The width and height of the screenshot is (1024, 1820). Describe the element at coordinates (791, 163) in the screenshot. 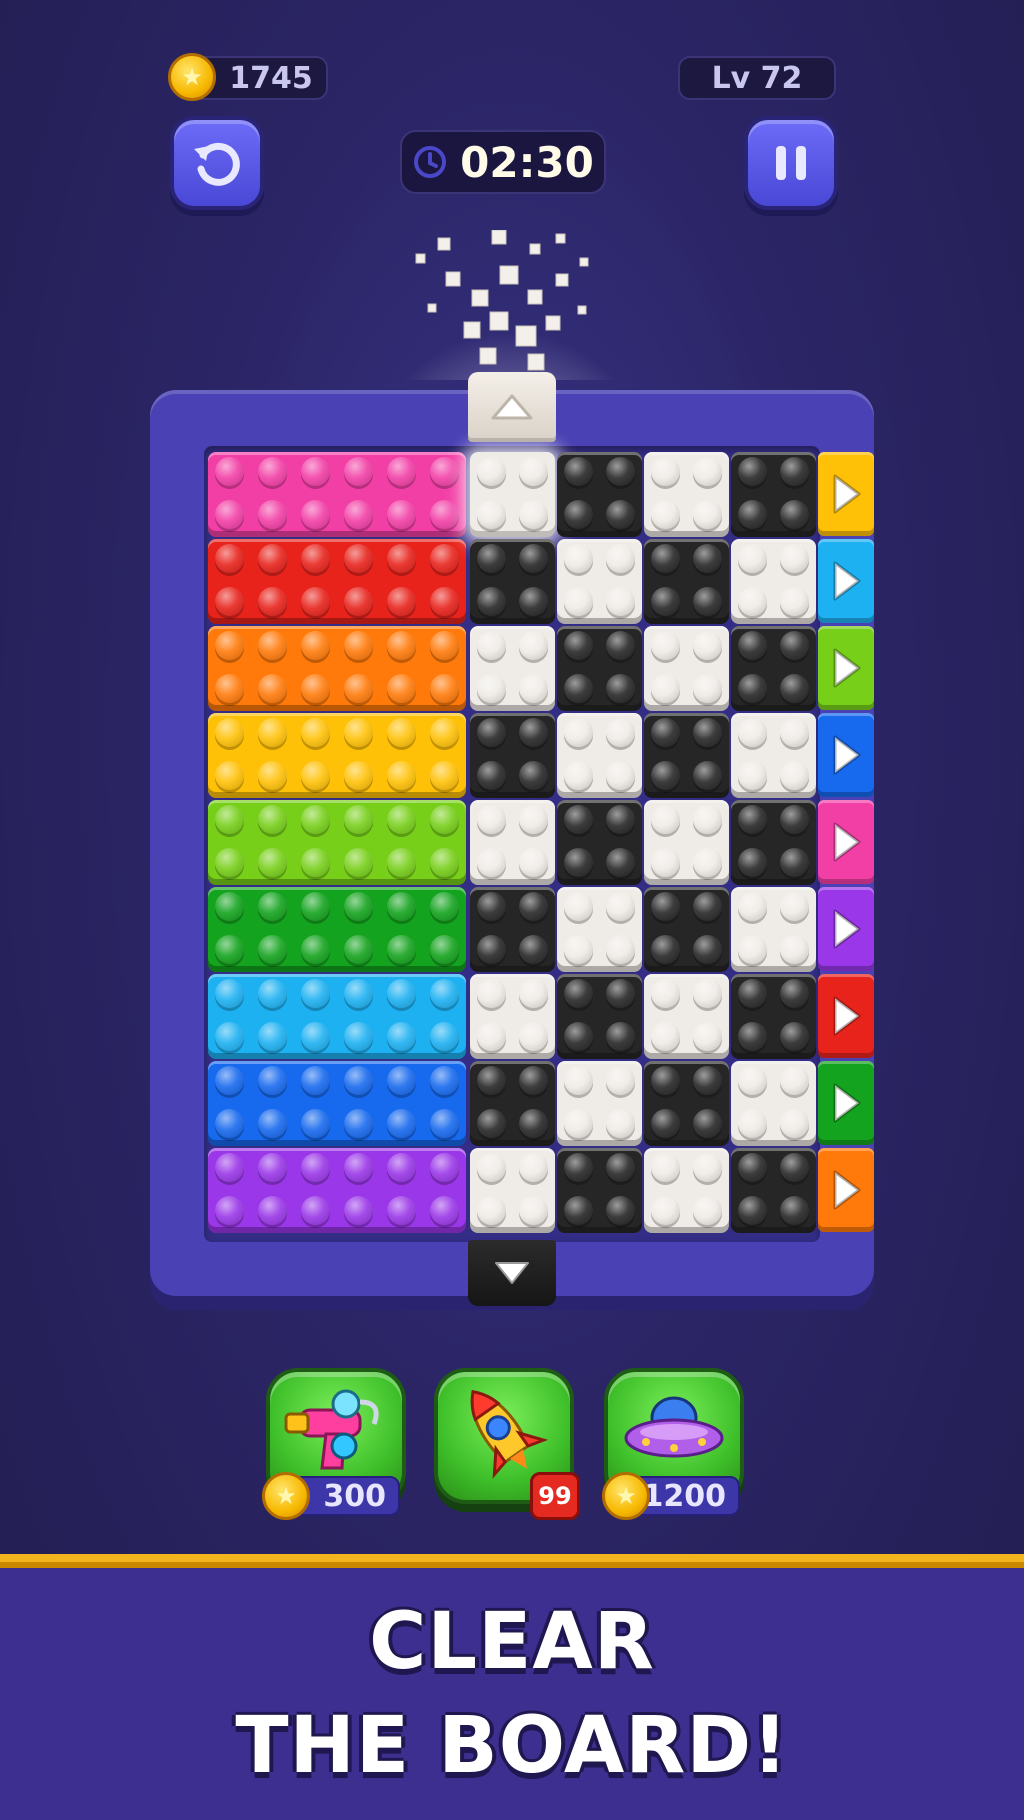

I see `pause-button` at that location.